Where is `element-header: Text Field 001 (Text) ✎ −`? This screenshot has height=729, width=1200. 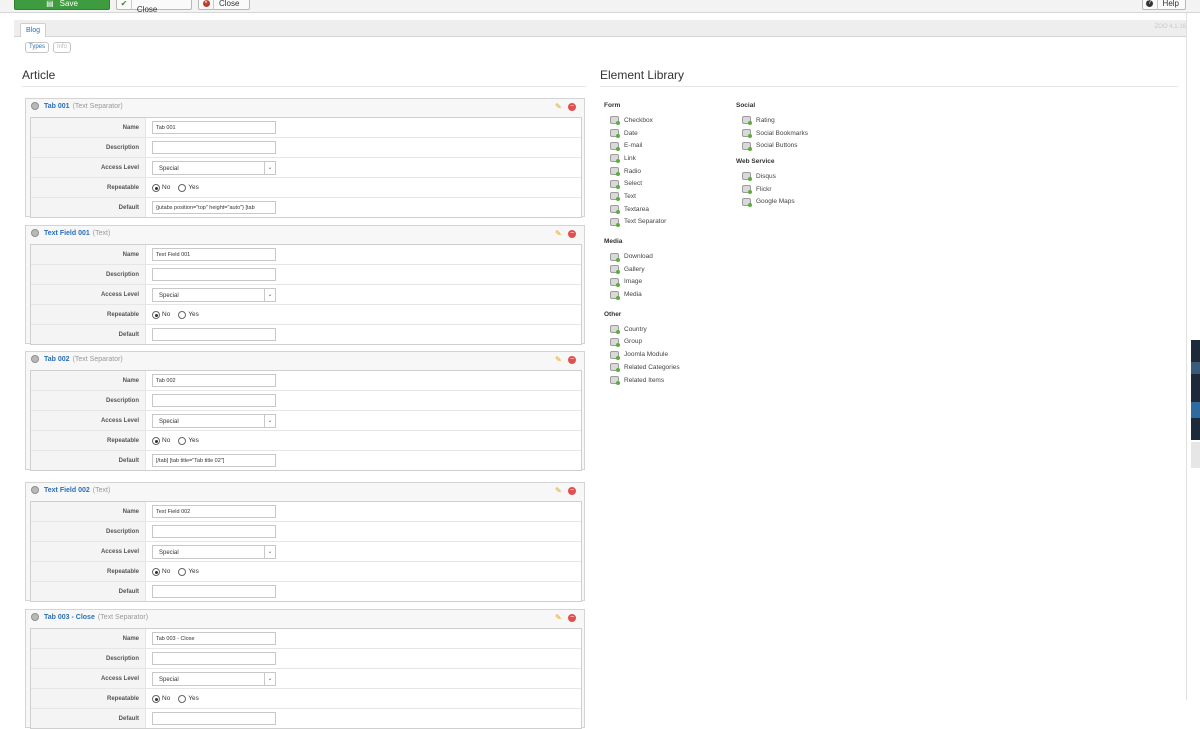
element-header: Text Field 001 (Text) ✎ − is located at coordinates (305, 233).